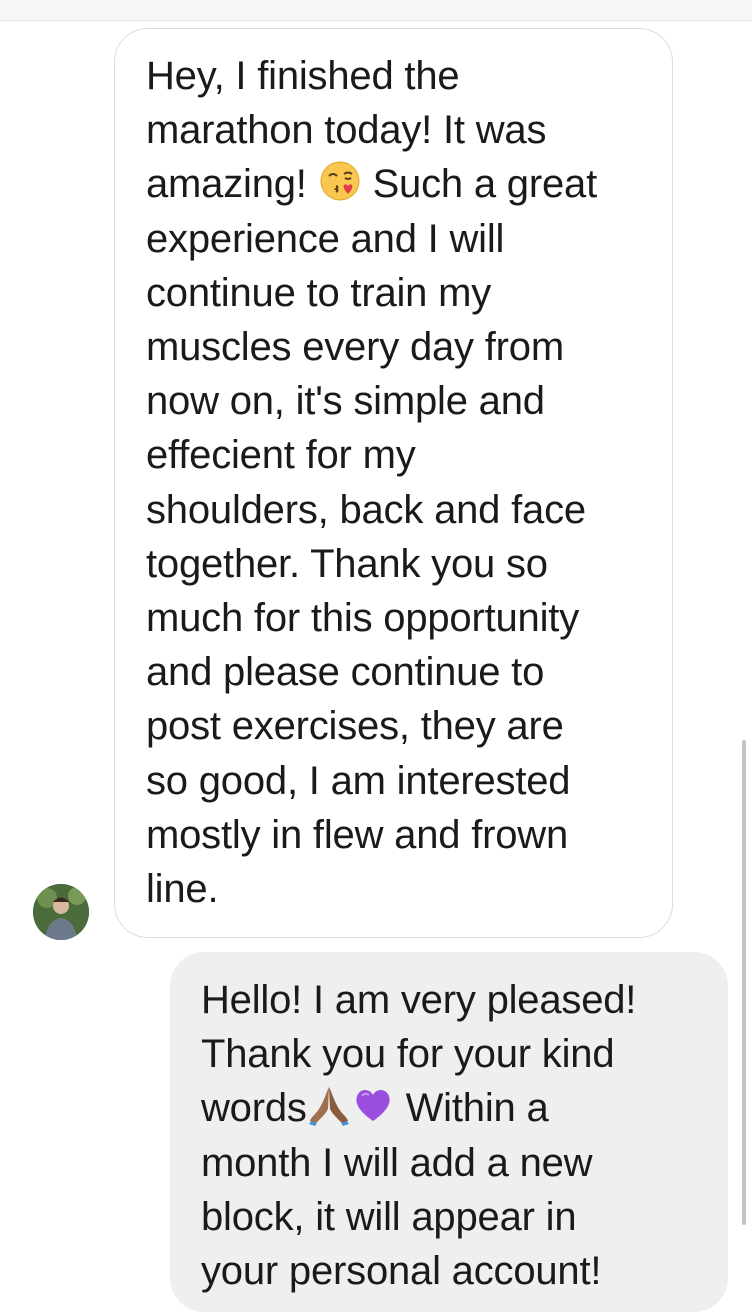 Image resolution: width=752 pixels, height=1312 pixels. What do you see at coordinates (328, 1107) in the screenshot?
I see `folded-hands-icon` at bounding box center [328, 1107].